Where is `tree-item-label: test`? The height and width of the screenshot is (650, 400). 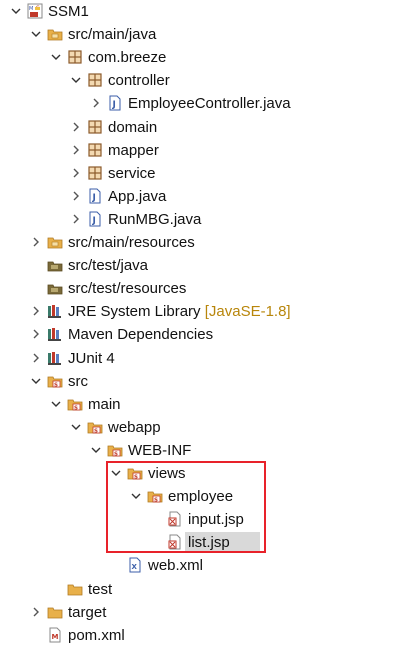 tree-item-label: test is located at coordinates (100, 589).